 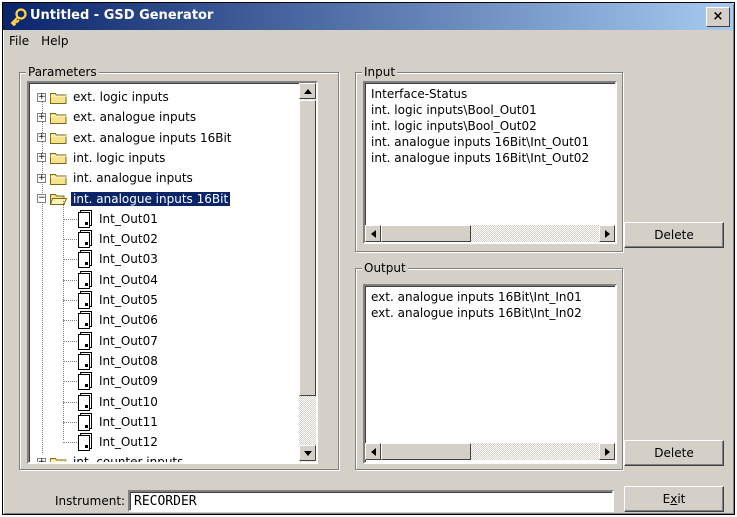 What do you see at coordinates (476, 297) in the screenshot?
I see `output-item: ext. analogue inputs 16Bit\Int_In01` at bounding box center [476, 297].